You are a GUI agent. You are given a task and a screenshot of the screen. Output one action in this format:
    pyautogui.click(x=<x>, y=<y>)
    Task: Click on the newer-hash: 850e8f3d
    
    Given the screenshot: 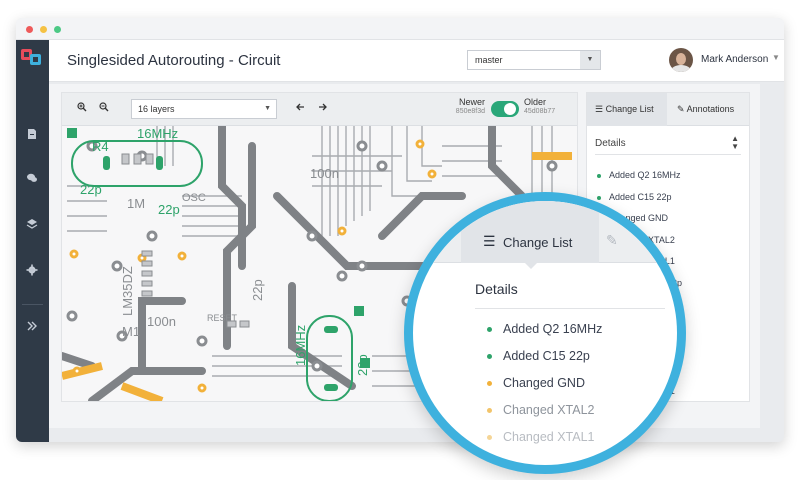 What is the action you would take?
    pyautogui.click(x=470, y=111)
    